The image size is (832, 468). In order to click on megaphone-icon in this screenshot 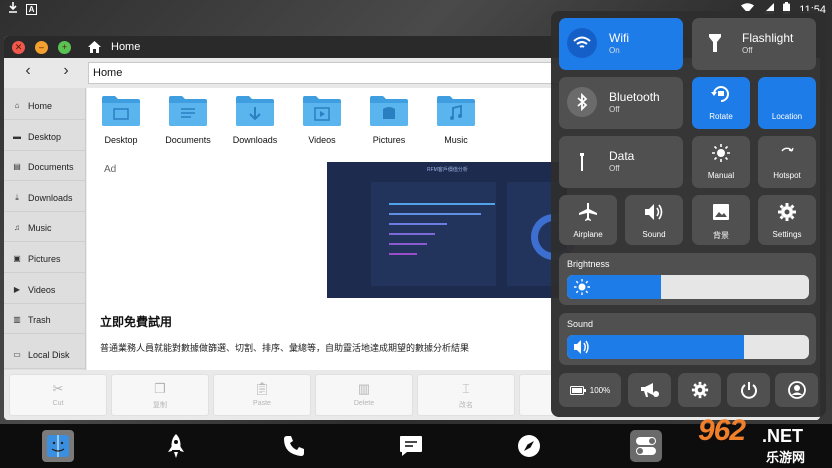, I will do `click(649, 390)`.